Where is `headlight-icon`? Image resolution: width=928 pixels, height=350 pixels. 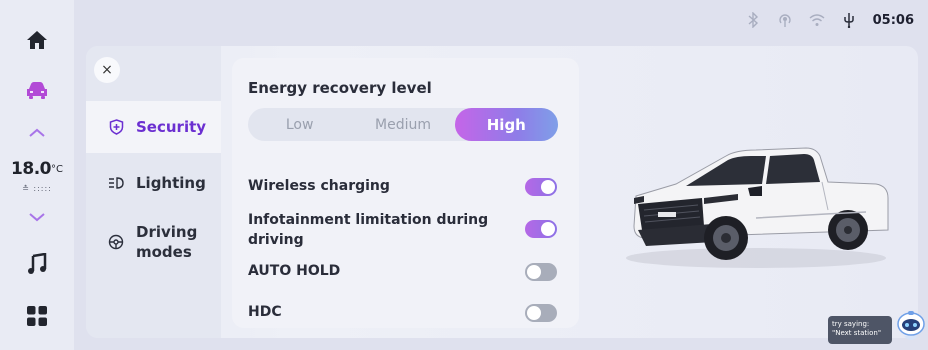
headlight-icon is located at coordinates (116, 183).